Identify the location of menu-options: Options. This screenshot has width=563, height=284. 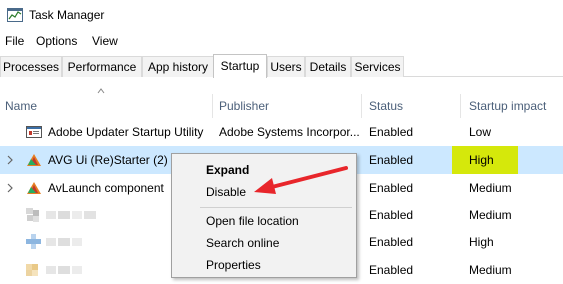
(56, 41).